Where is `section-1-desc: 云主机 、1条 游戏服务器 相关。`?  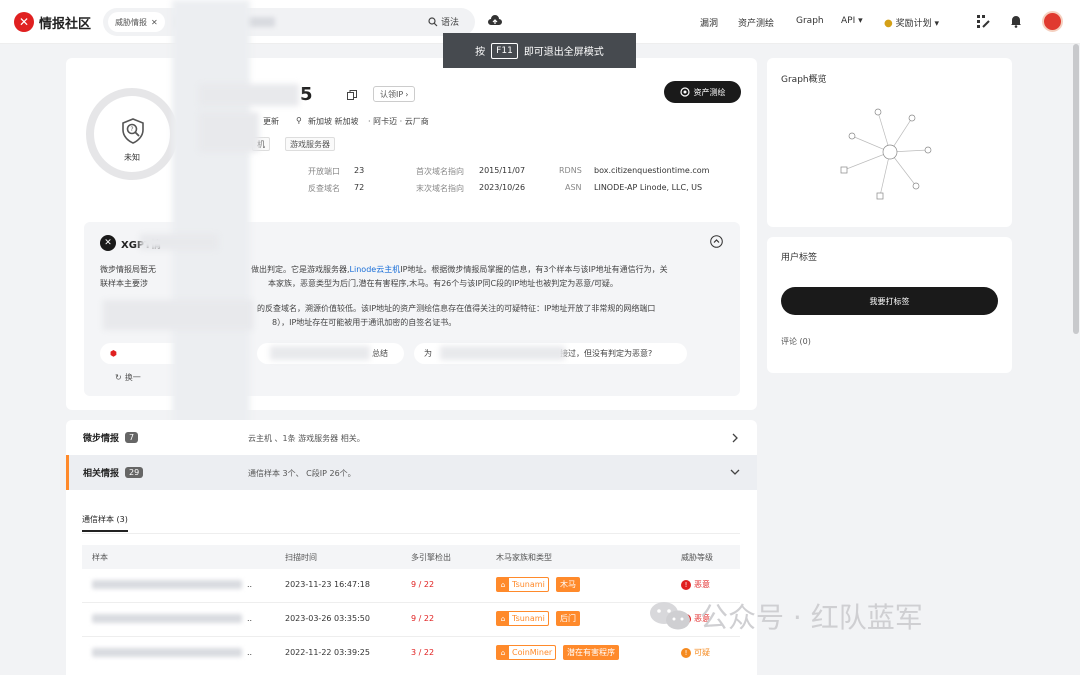
section-1-desc: 云主机 、1条 游戏服务器 相关。 is located at coordinates (306, 438).